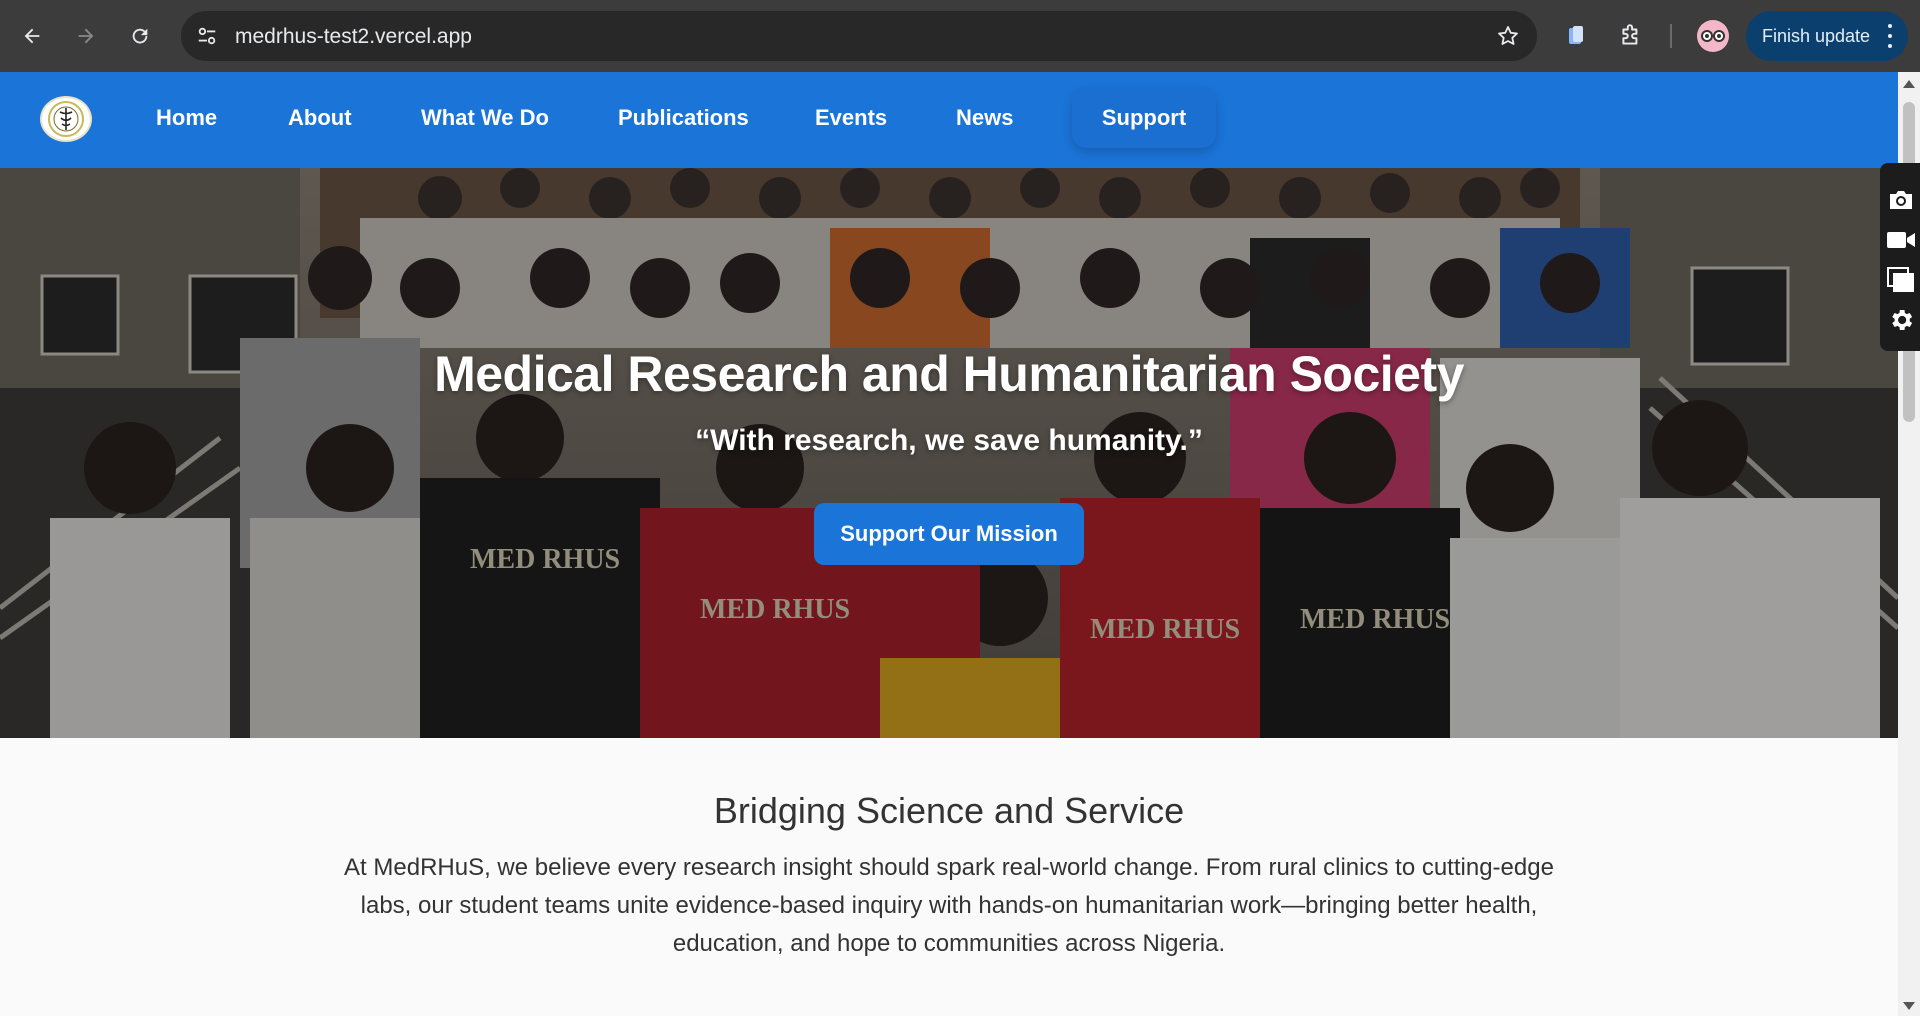  What do you see at coordinates (851, 118) in the screenshot?
I see `nav-events: Events` at bounding box center [851, 118].